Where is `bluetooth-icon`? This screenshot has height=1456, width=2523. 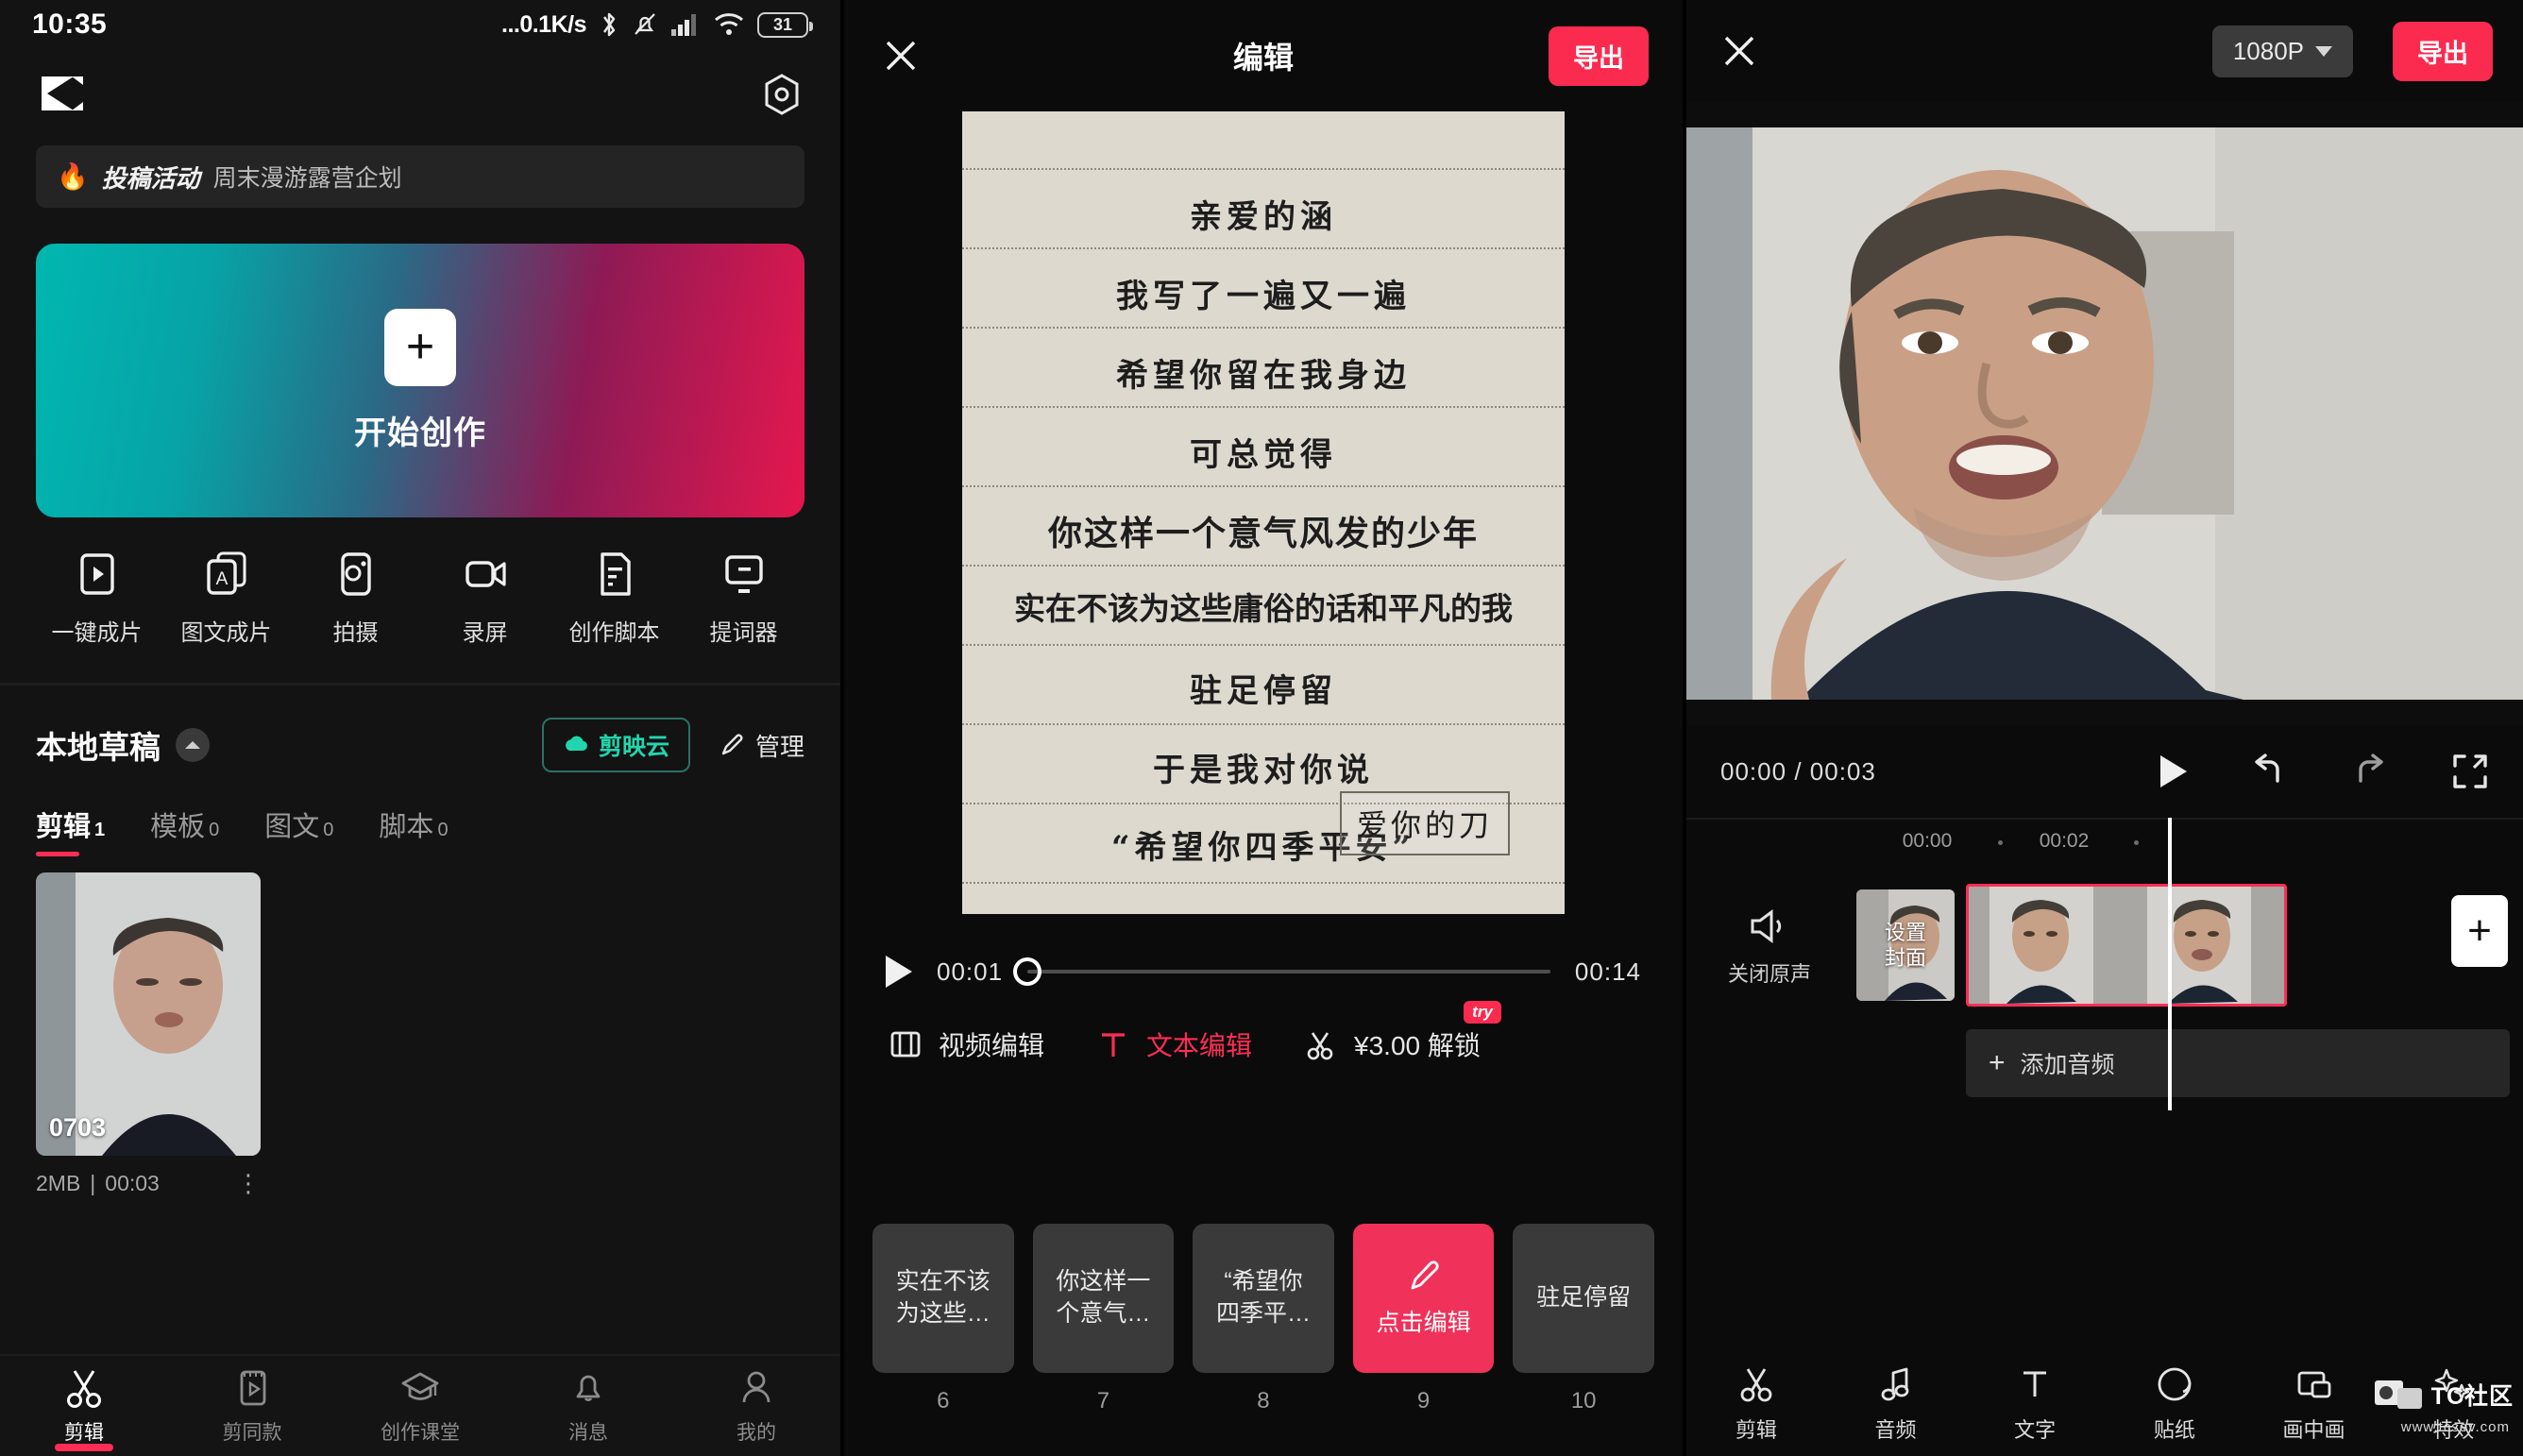
bluetooth-icon is located at coordinates (609, 24).